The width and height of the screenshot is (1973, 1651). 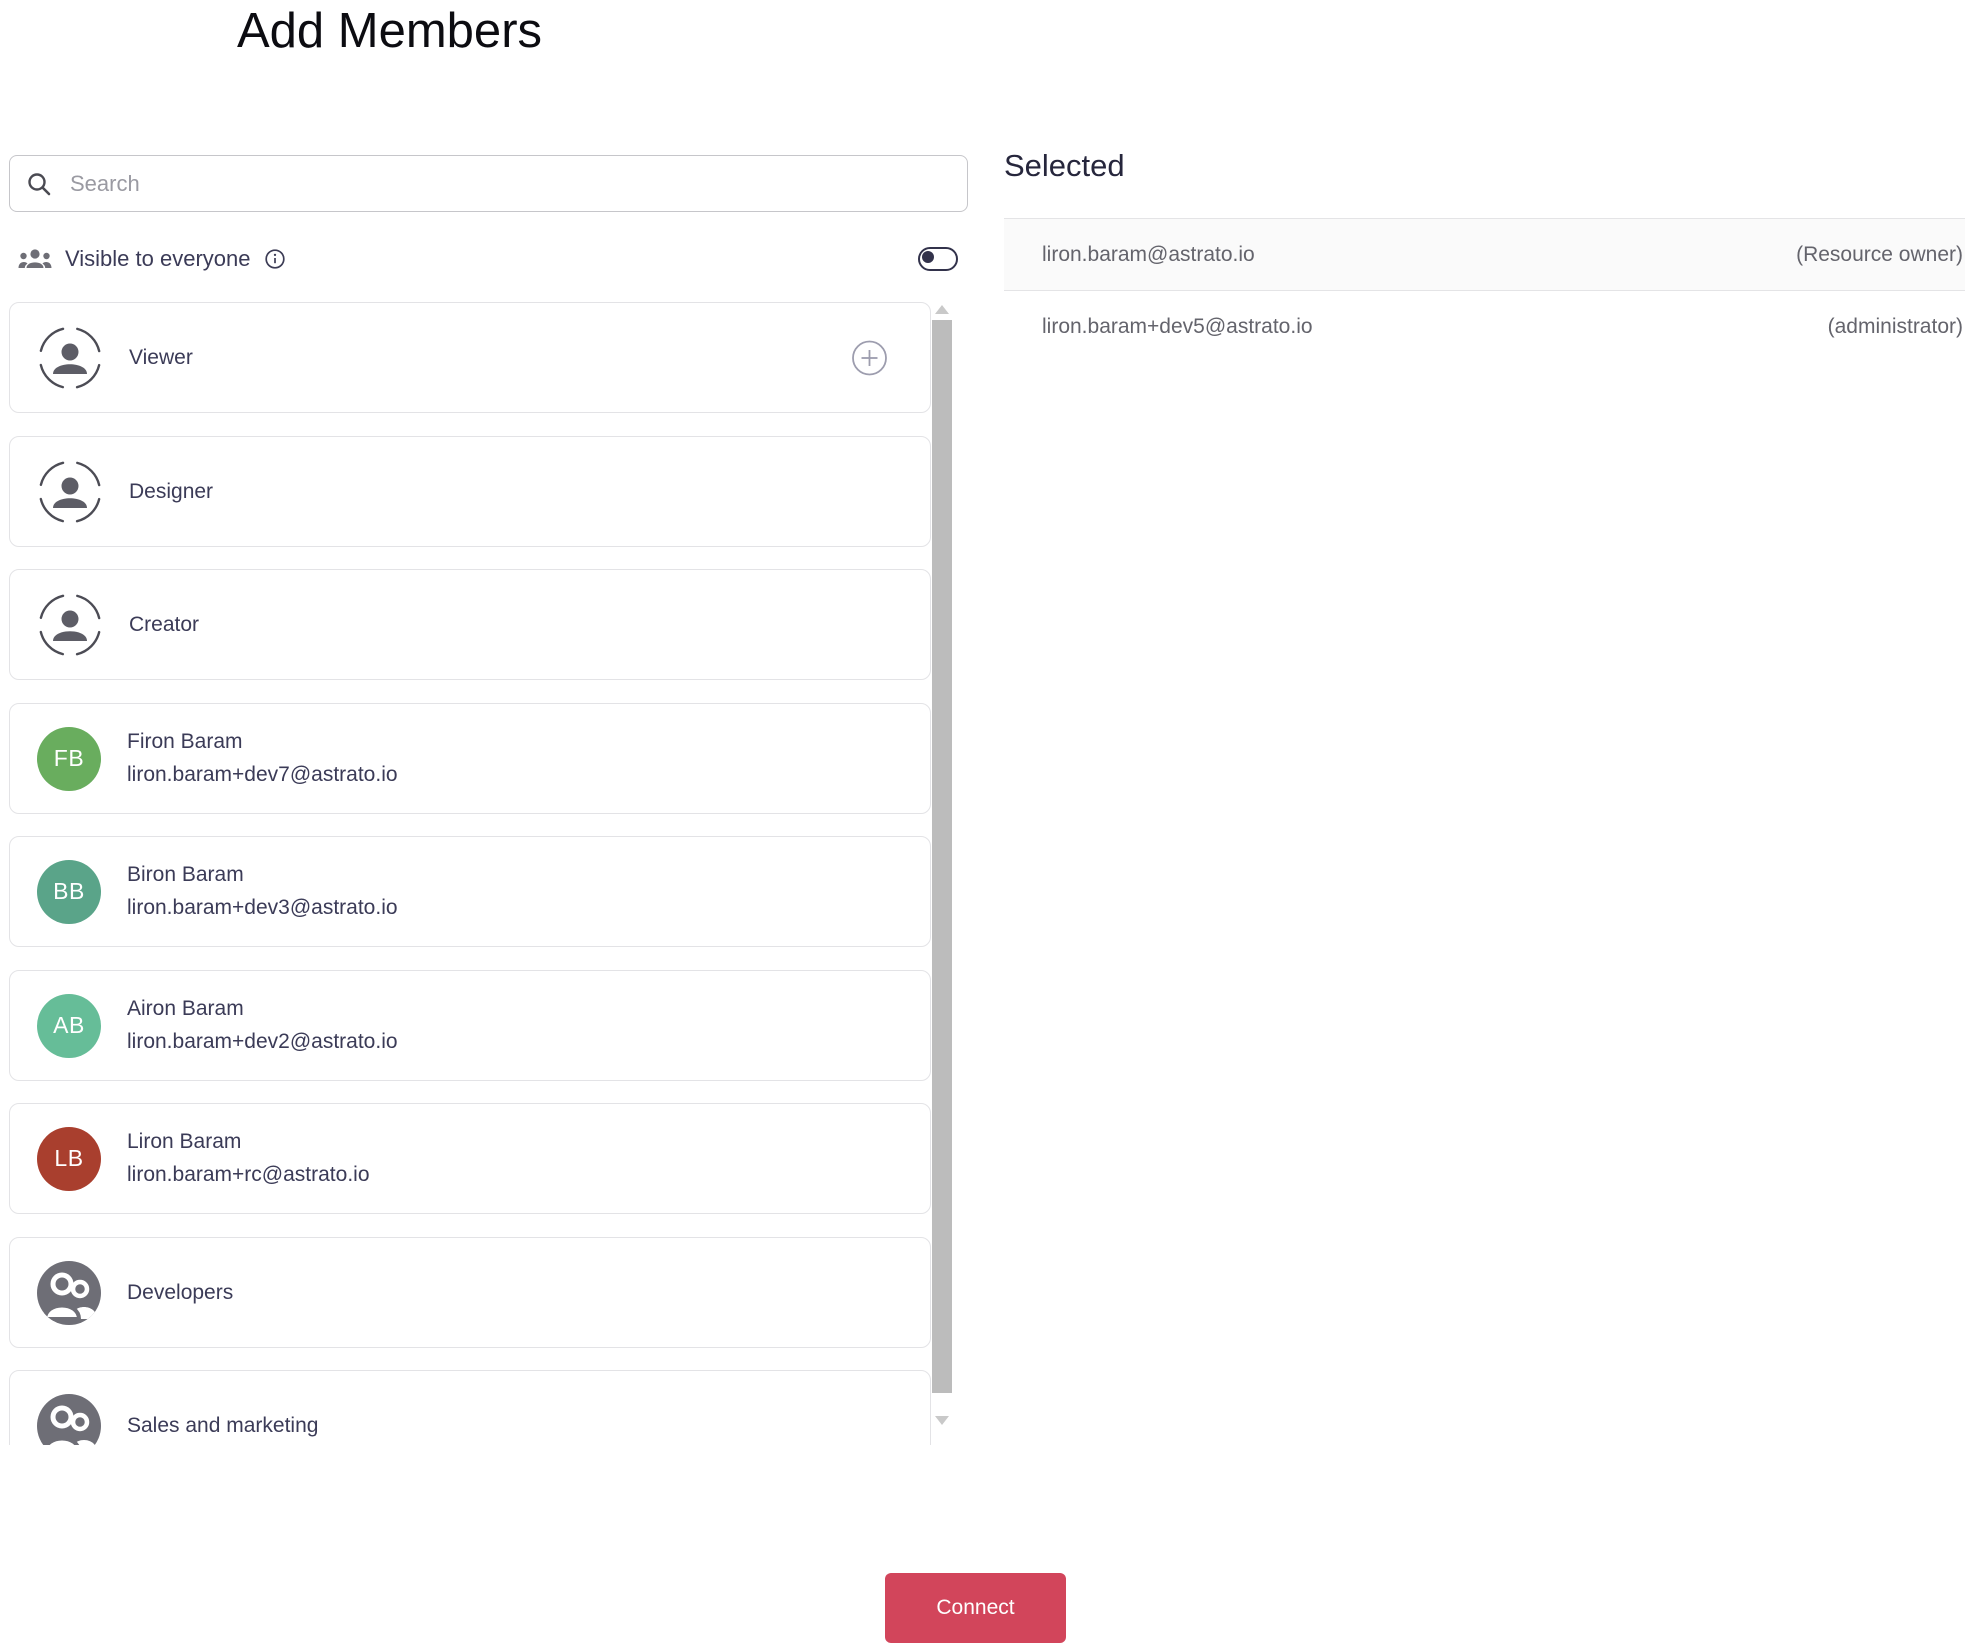 I want to click on selected-role: (Resource owner), so click(x=1879, y=254).